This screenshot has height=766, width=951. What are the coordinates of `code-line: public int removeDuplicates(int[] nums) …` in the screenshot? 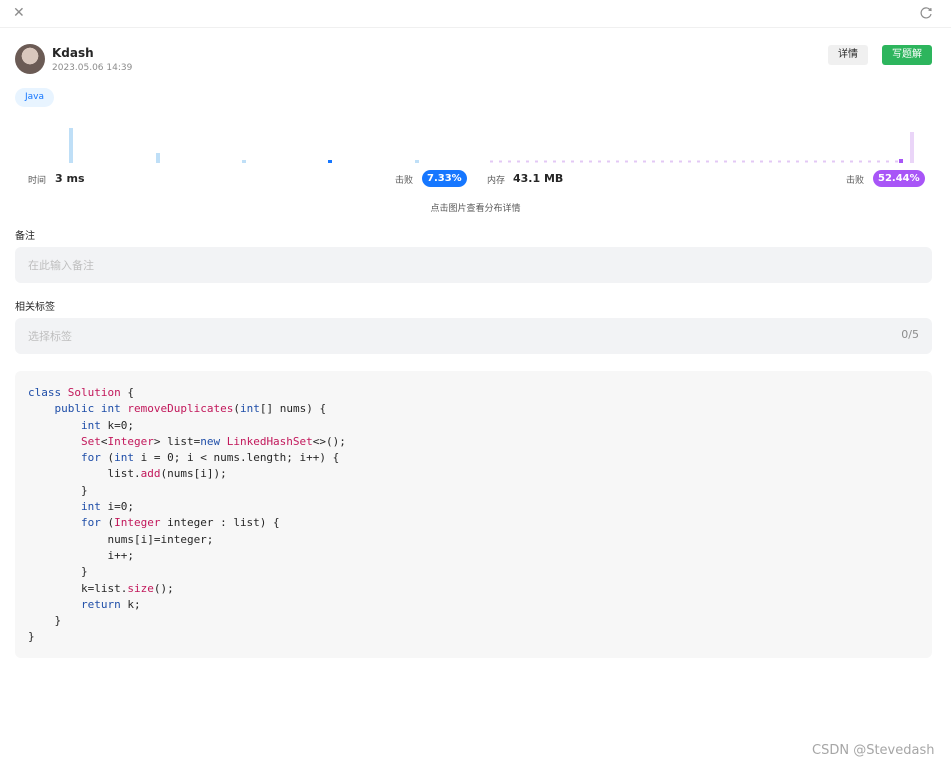 It's located at (190, 409).